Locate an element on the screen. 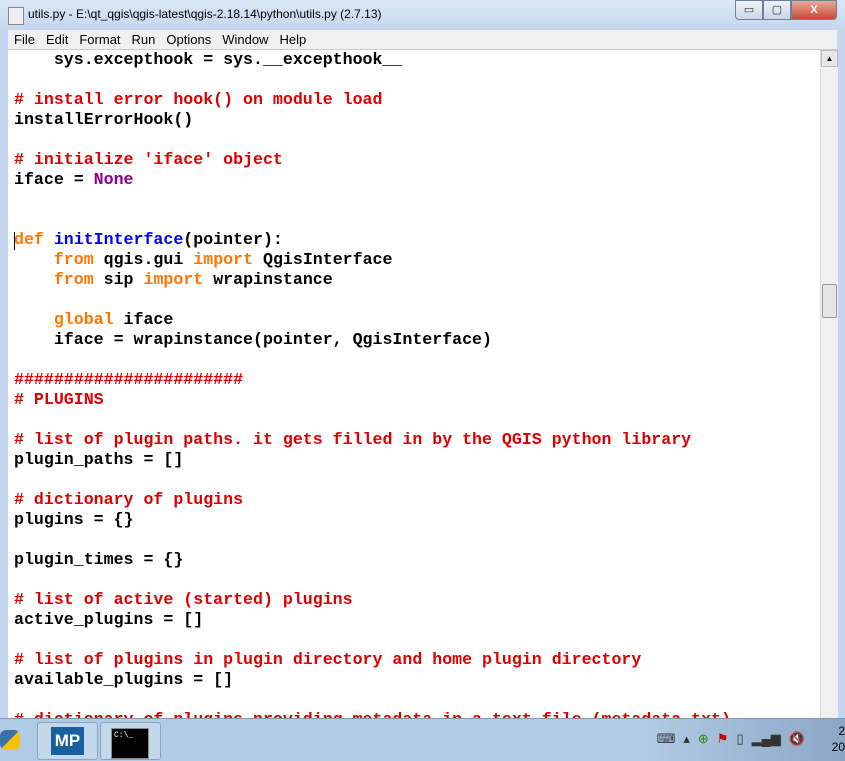 Image resolution: width=845 pixels, height=761 pixels. taskbar-item-mp: MP is located at coordinates (67, 741).